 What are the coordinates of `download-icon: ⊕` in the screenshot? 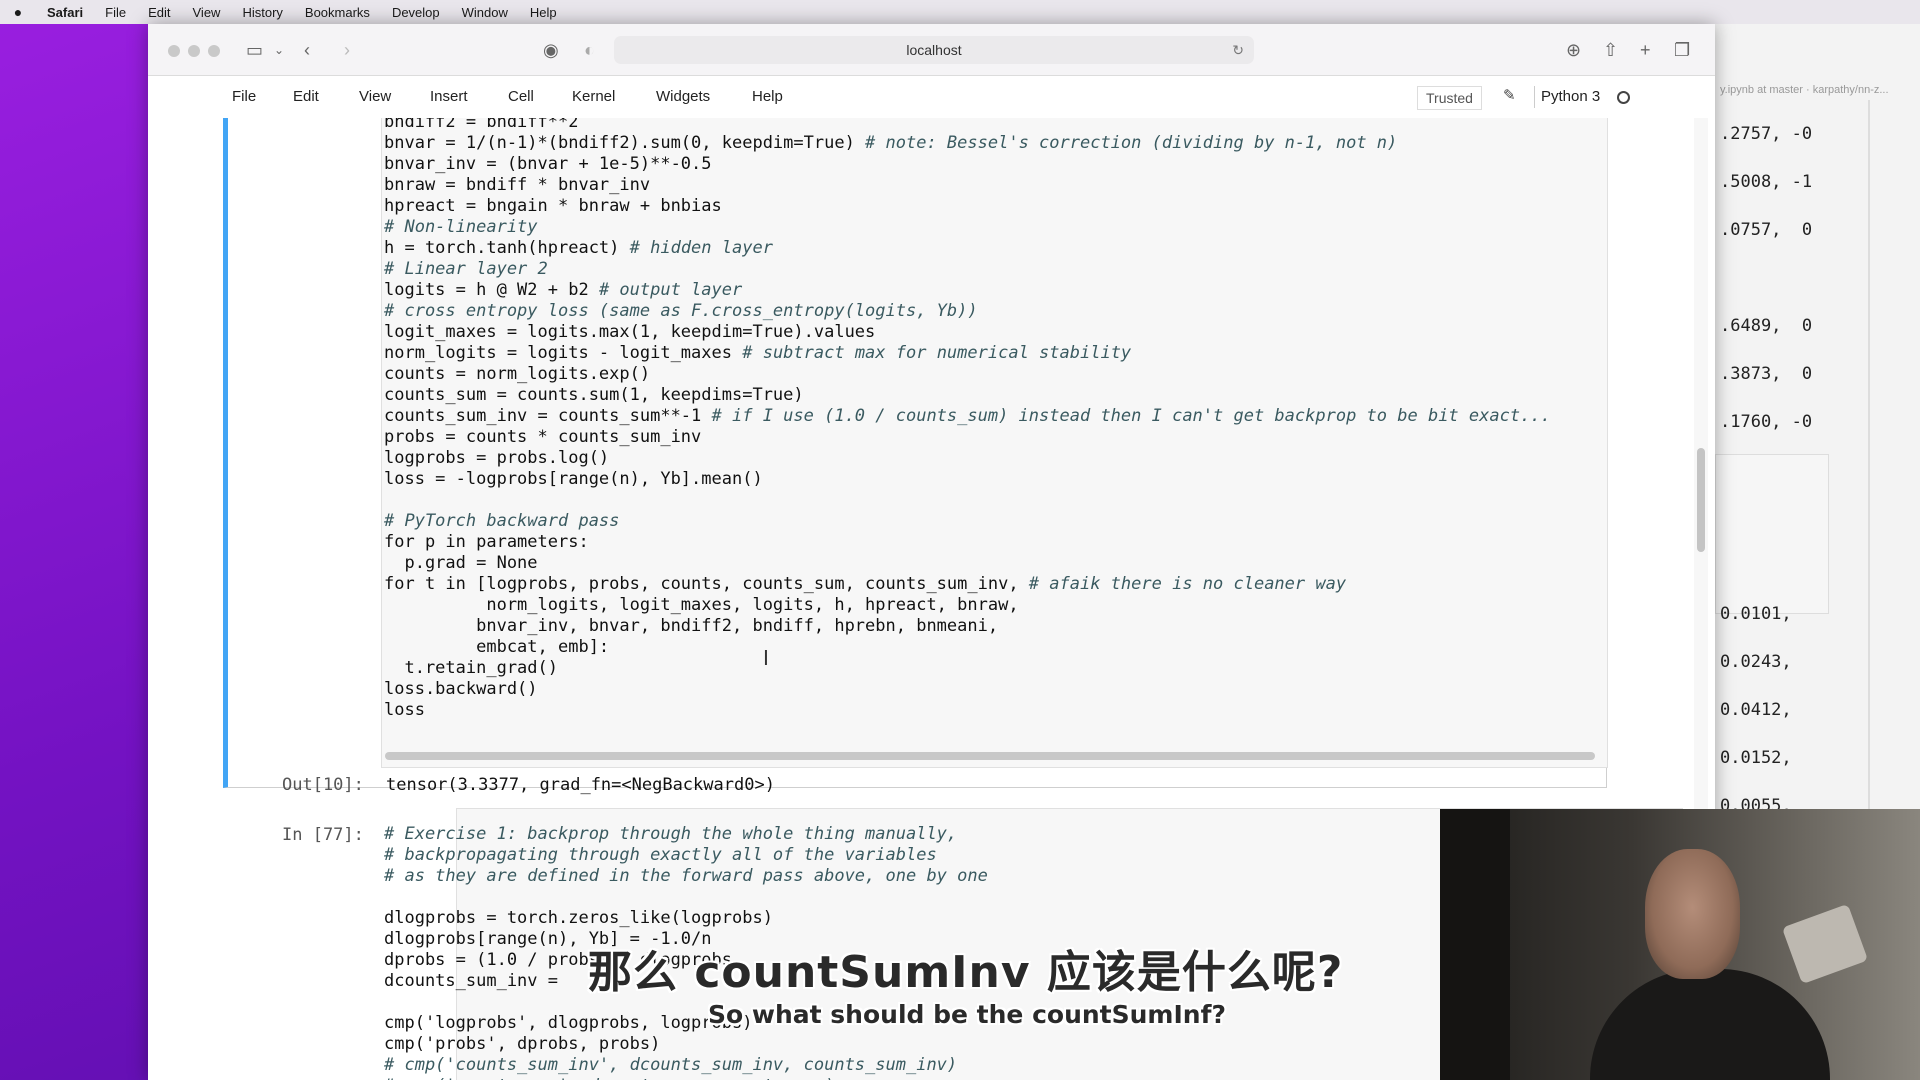 It's located at (1573, 50).